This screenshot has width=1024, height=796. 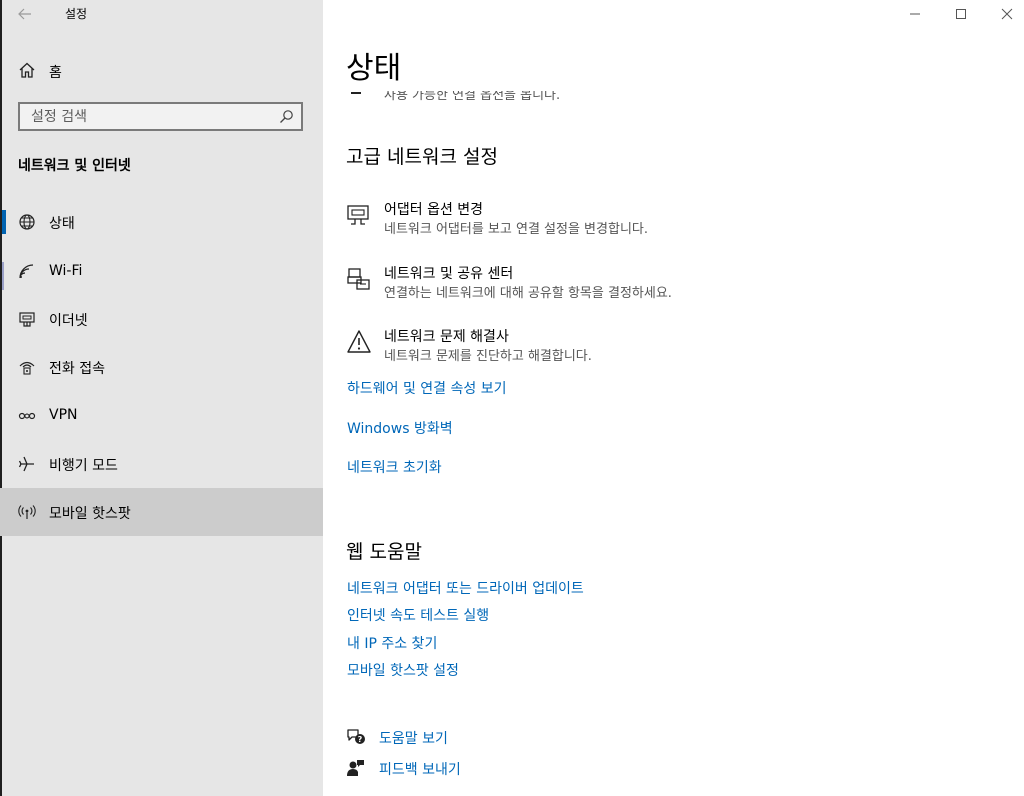 I want to click on sidebar-item-wifi: Wi-Fi, so click(x=161, y=272).